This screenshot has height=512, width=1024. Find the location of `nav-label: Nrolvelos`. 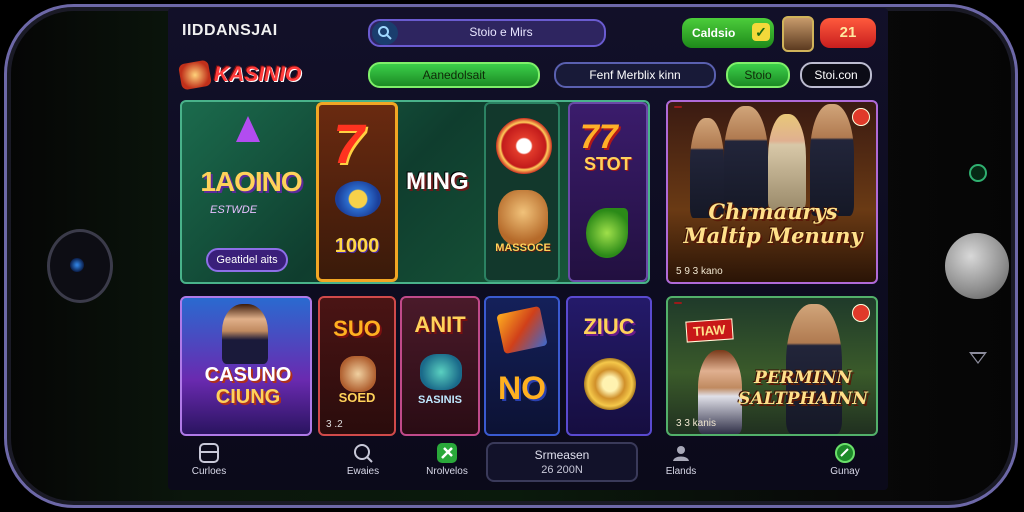

nav-label: Nrolvelos is located at coordinates (447, 471).